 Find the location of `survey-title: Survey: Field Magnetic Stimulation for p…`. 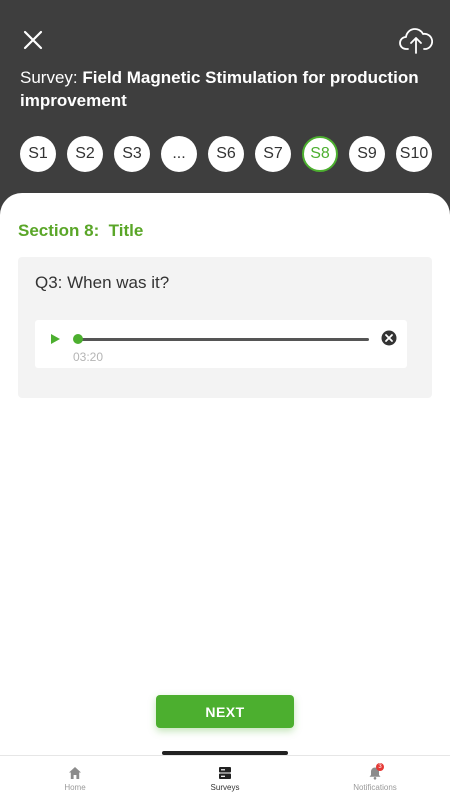

survey-title: Survey: Field Magnetic Stimulation for p… is located at coordinates (225, 89).